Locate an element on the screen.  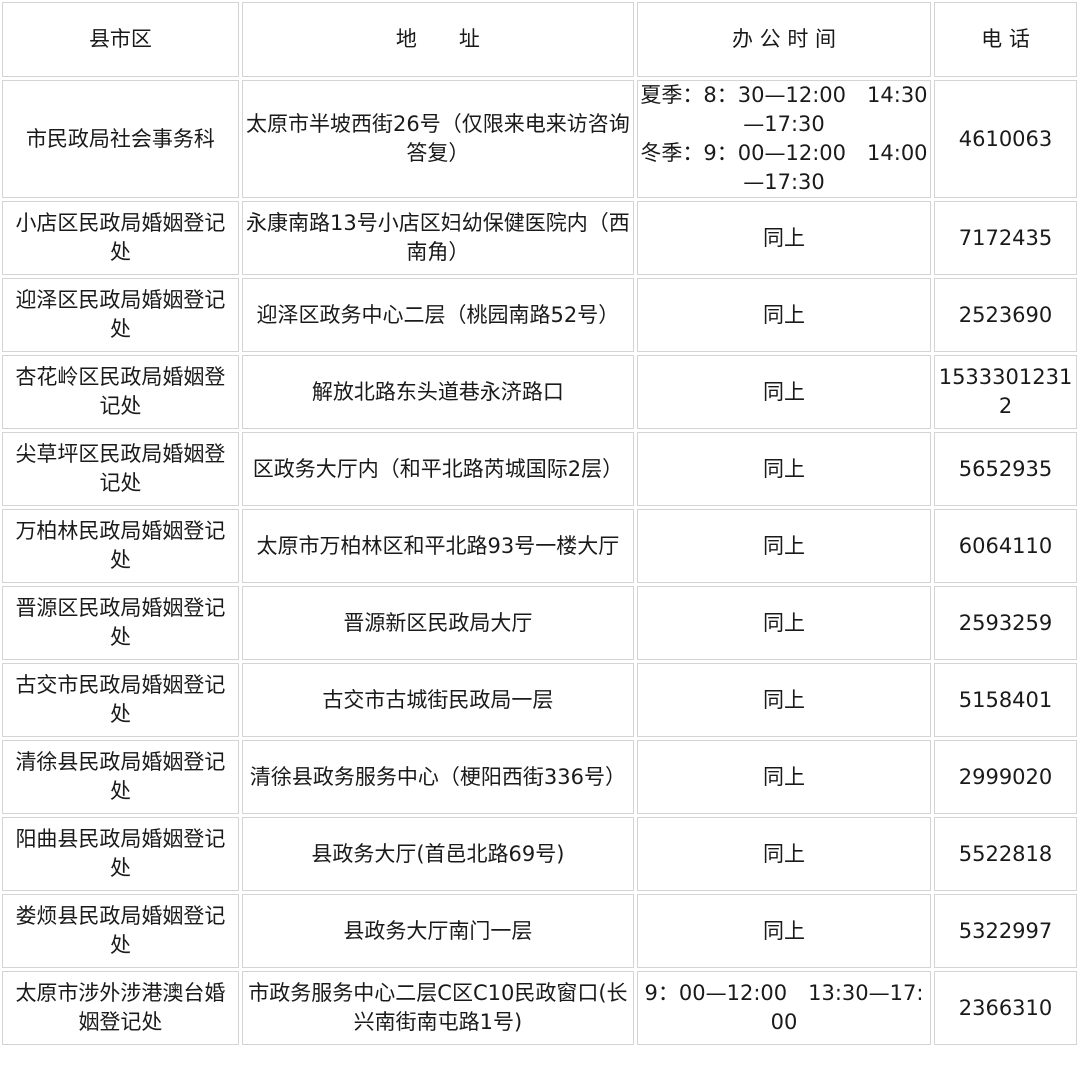
area-cell: 市民政局社会事务科 is located at coordinates (120, 139).